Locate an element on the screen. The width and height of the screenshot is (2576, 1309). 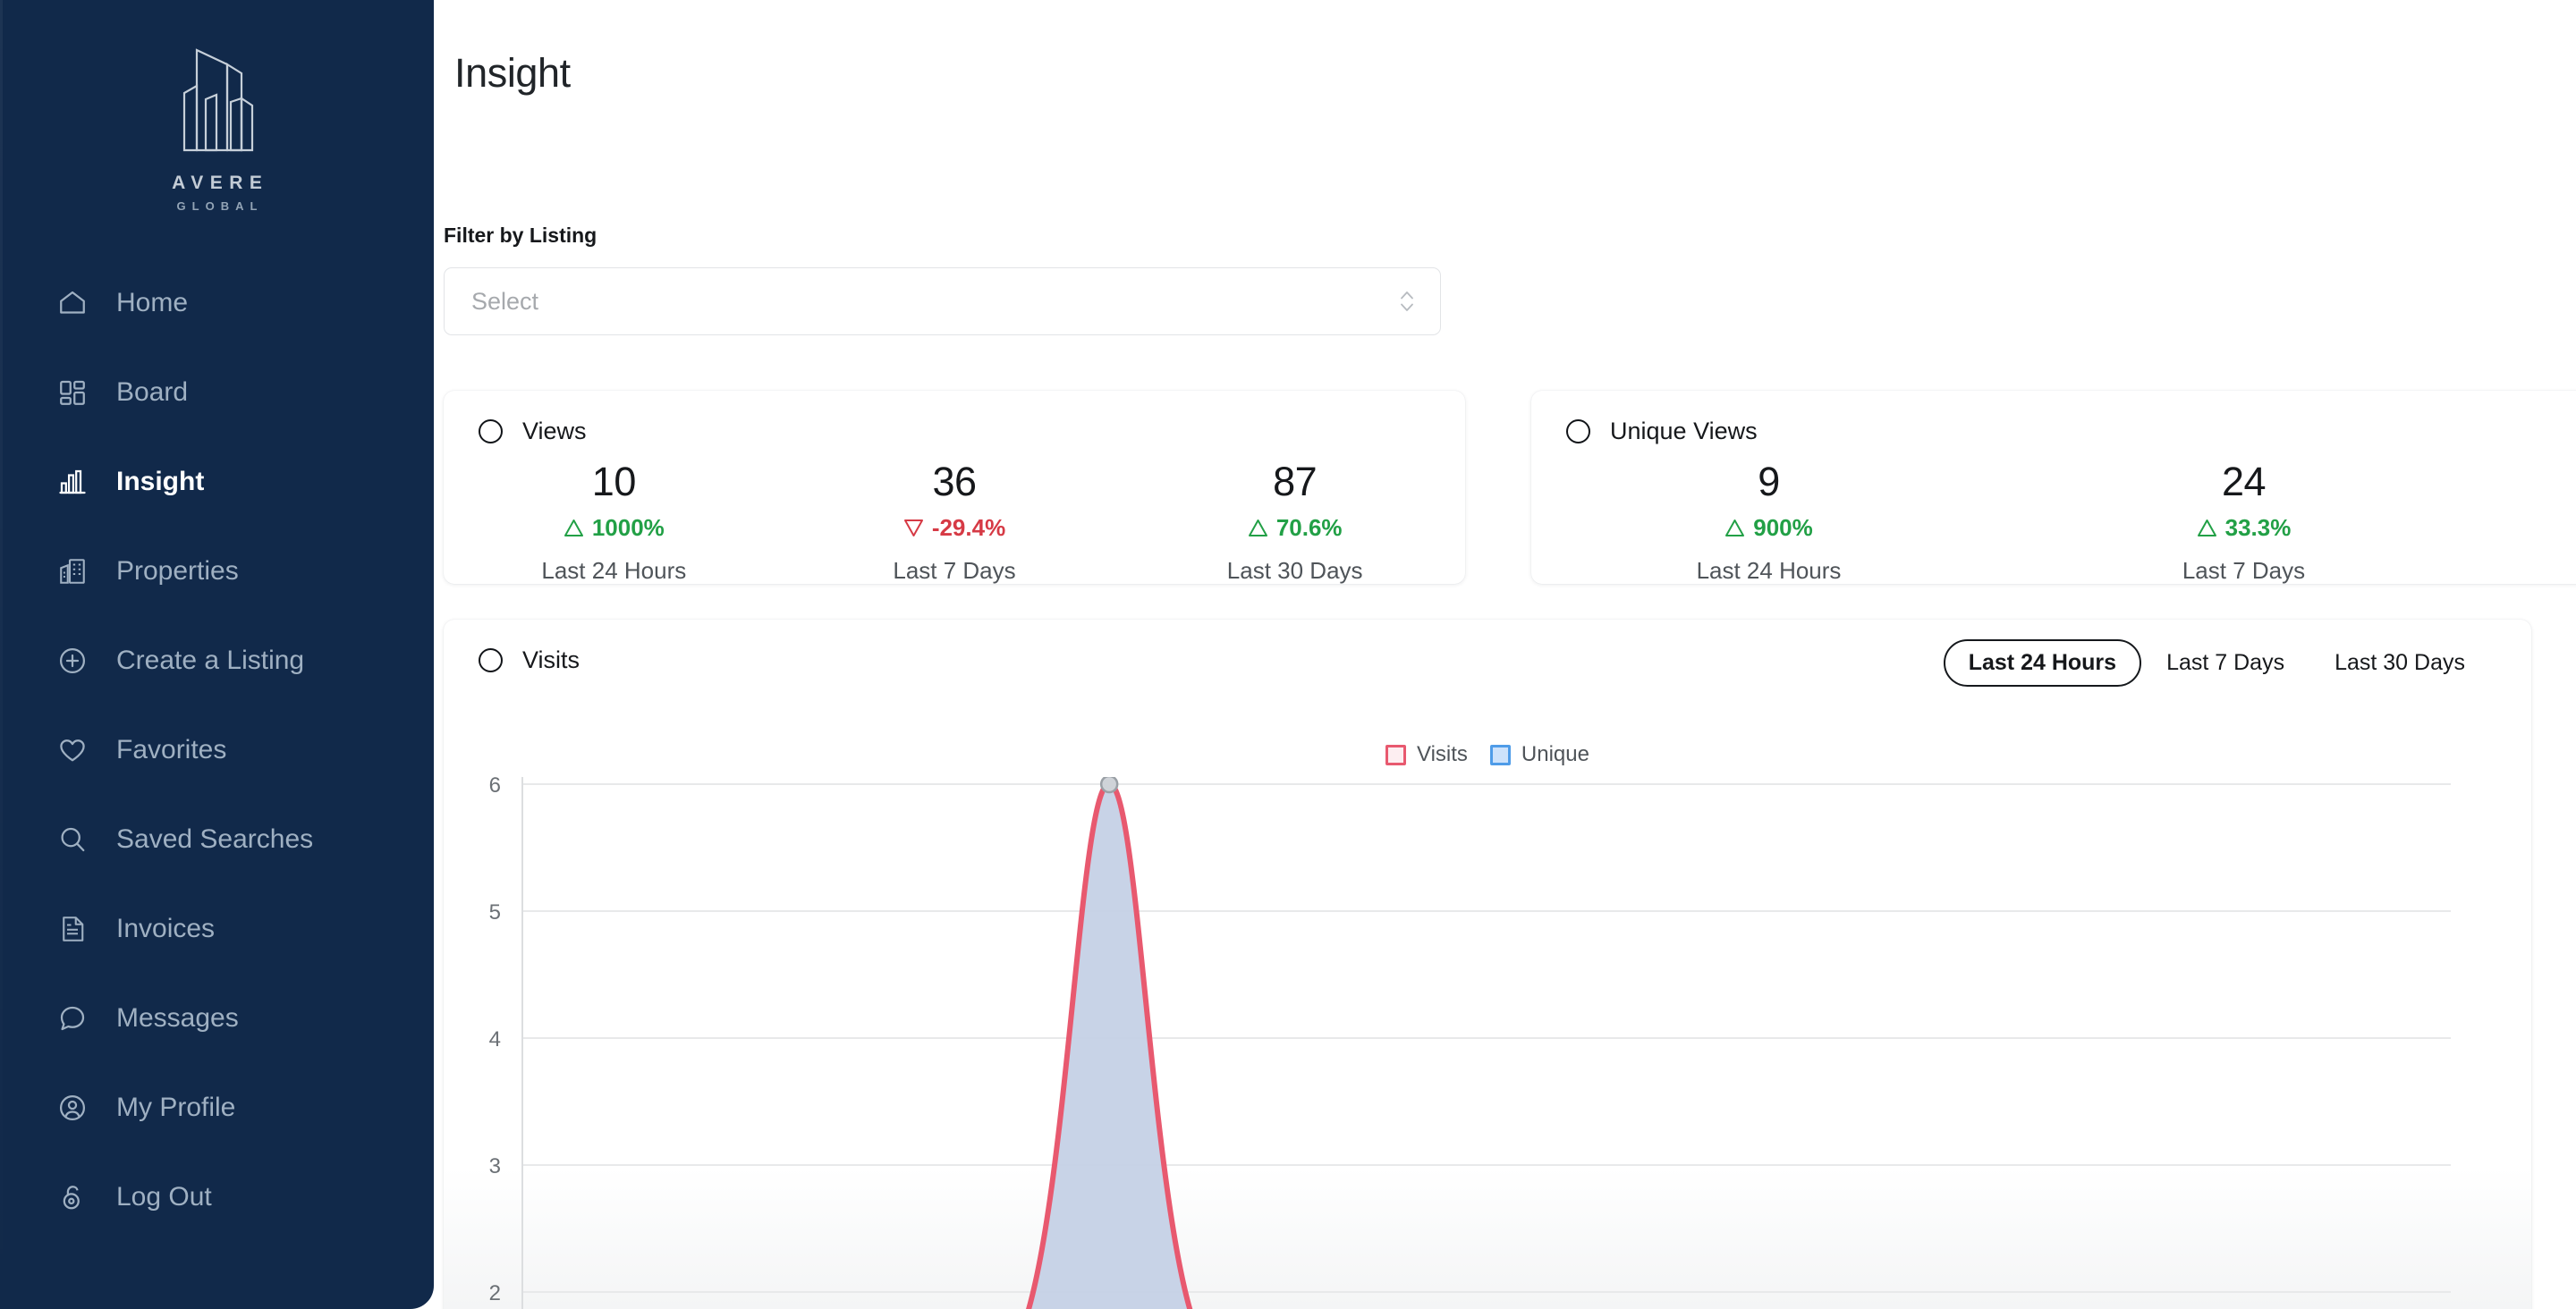
filter-by-listing-section: Filter by Listing Select is located at coordinates (953, 279).